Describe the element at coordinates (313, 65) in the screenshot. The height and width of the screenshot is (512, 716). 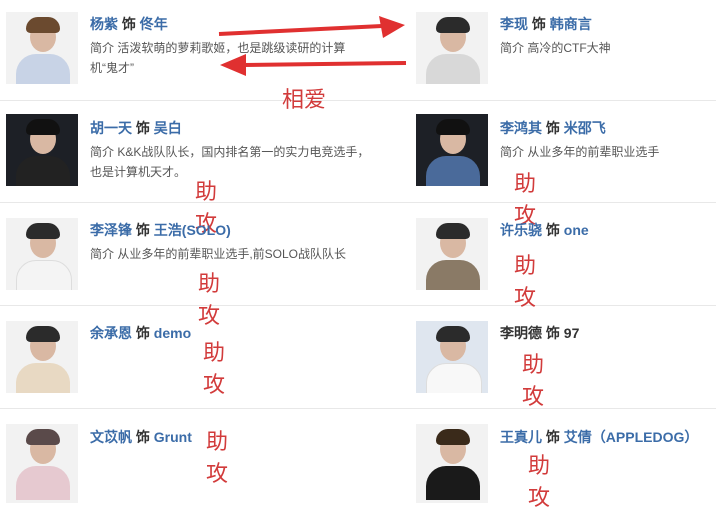
I see `left-arrow-icon` at that location.